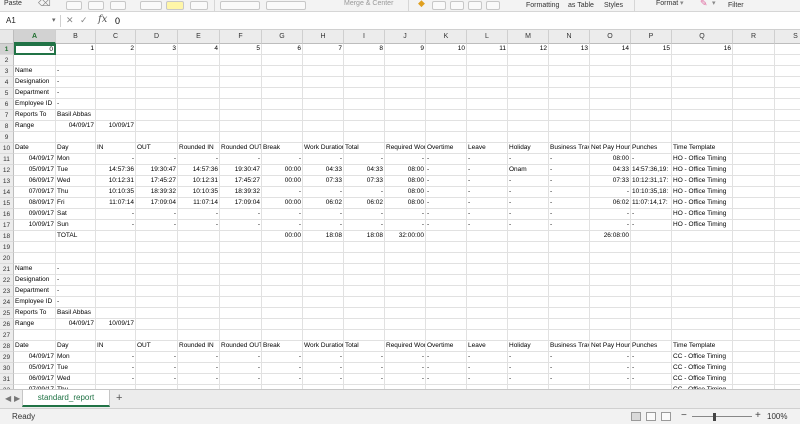 This screenshot has width=800, height=424. Describe the element at coordinates (116, 335) in the screenshot. I see `cell-c27` at that location.